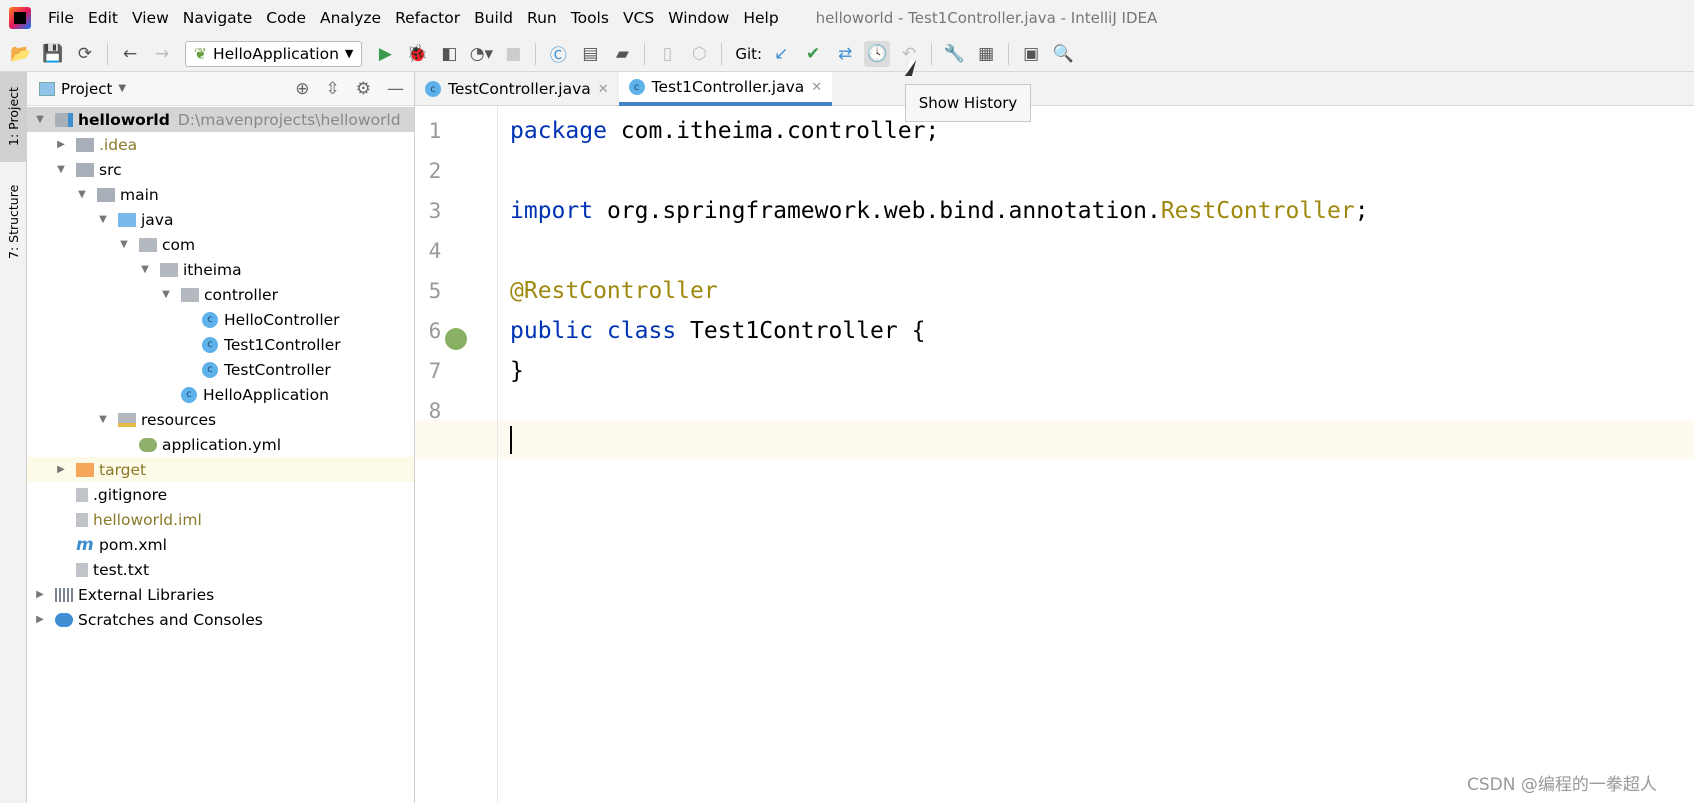 This screenshot has height=803, width=1694. I want to click on tree-item: m pom.xml, so click(220, 544).